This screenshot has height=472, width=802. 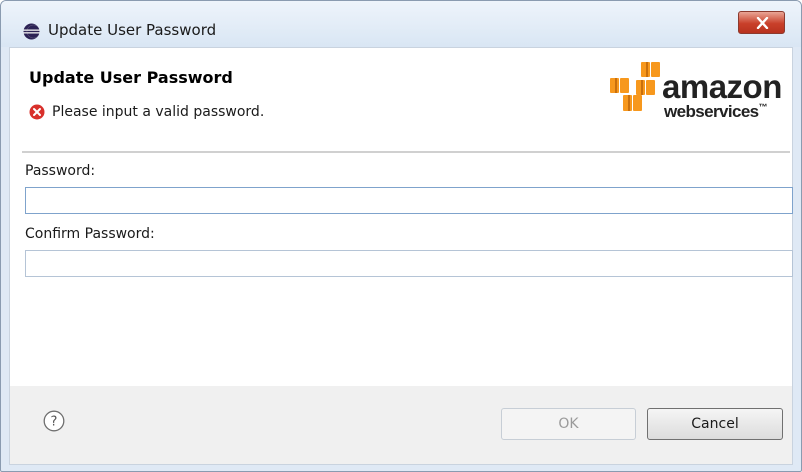 I want to click on logo-webservices-text: webservices™, so click(x=716, y=111).